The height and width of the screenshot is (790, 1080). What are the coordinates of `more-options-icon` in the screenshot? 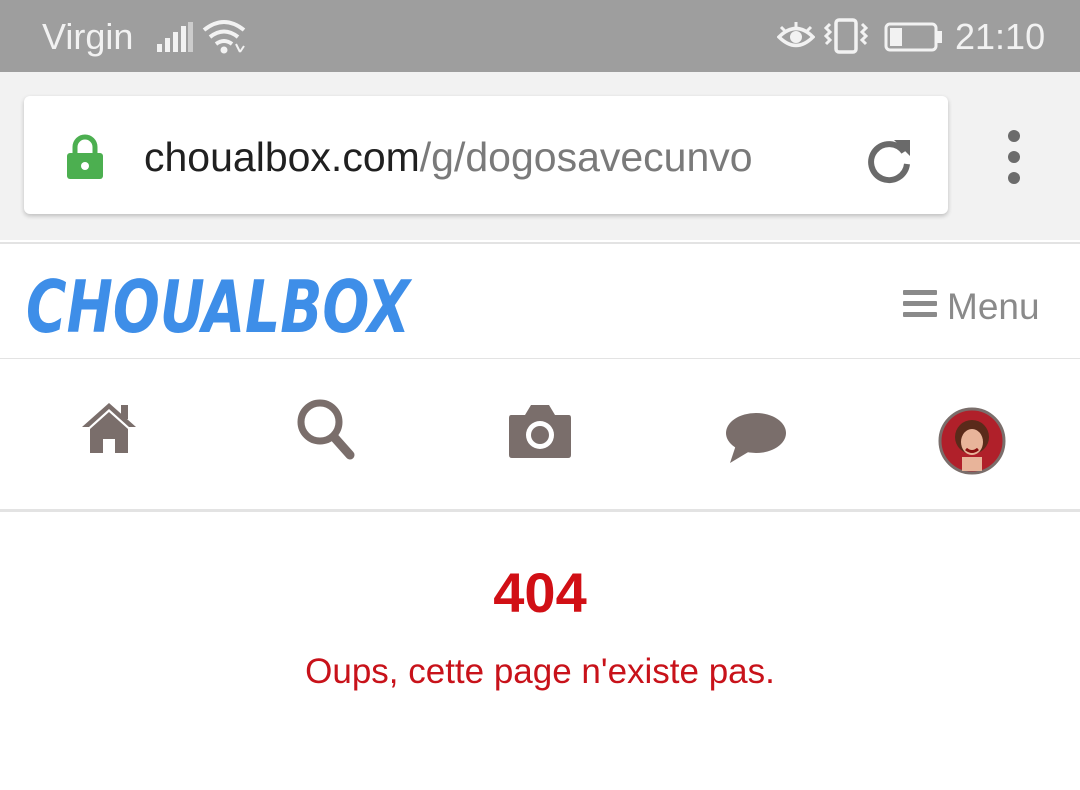 It's located at (1014, 160).